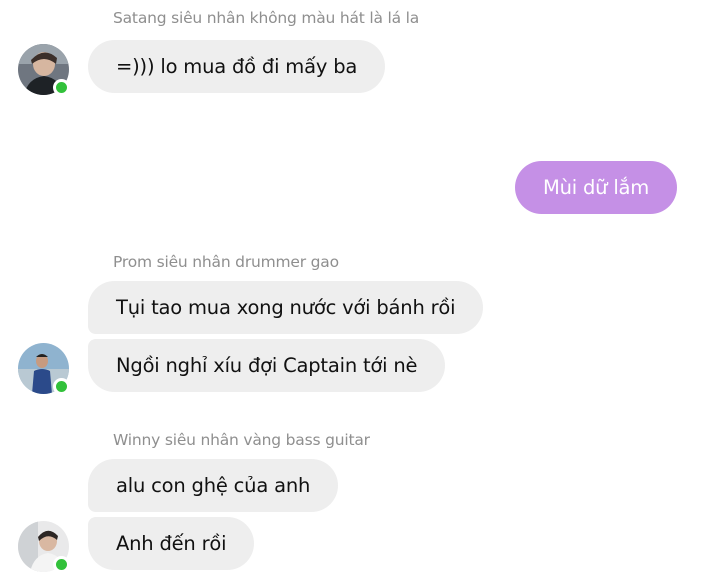 The width and height of the screenshot is (720, 588). Describe the element at coordinates (226, 262) in the screenshot. I see `sender-name-prom: Prom siêu nhân drummer gao` at that location.